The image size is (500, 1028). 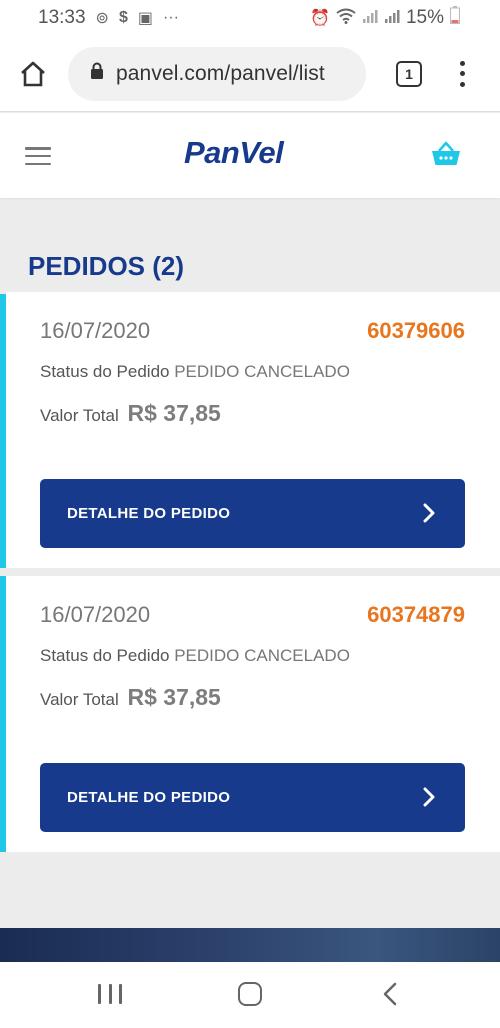 I want to click on system-nav-bar, so click(x=250, y=995).